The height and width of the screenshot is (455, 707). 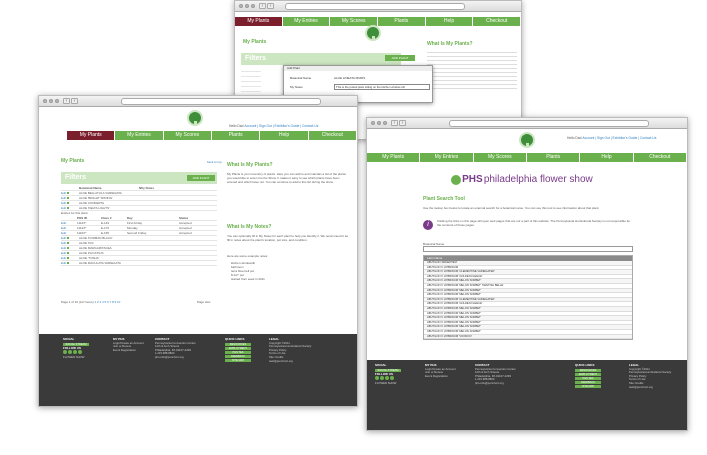 What do you see at coordinates (204, 302) in the screenshot?
I see `page-size: Page size:` at bounding box center [204, 302].